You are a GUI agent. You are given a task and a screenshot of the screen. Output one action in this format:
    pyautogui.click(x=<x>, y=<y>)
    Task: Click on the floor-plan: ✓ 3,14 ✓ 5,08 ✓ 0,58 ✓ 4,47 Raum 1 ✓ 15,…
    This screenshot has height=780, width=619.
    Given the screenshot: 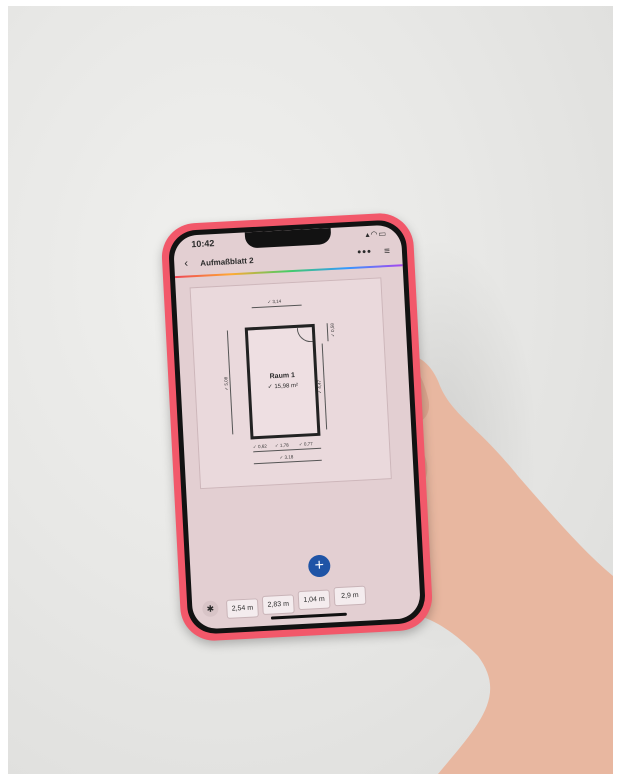 What is the action you would take?
    pyautogui.click(x=290, y=383)
    